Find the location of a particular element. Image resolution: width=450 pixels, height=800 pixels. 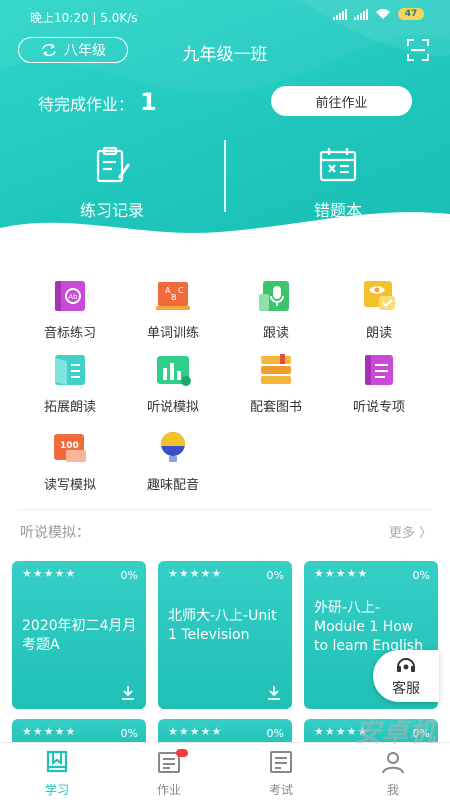

pending-label: 待完成作业： is located at coordinates (86, 104).